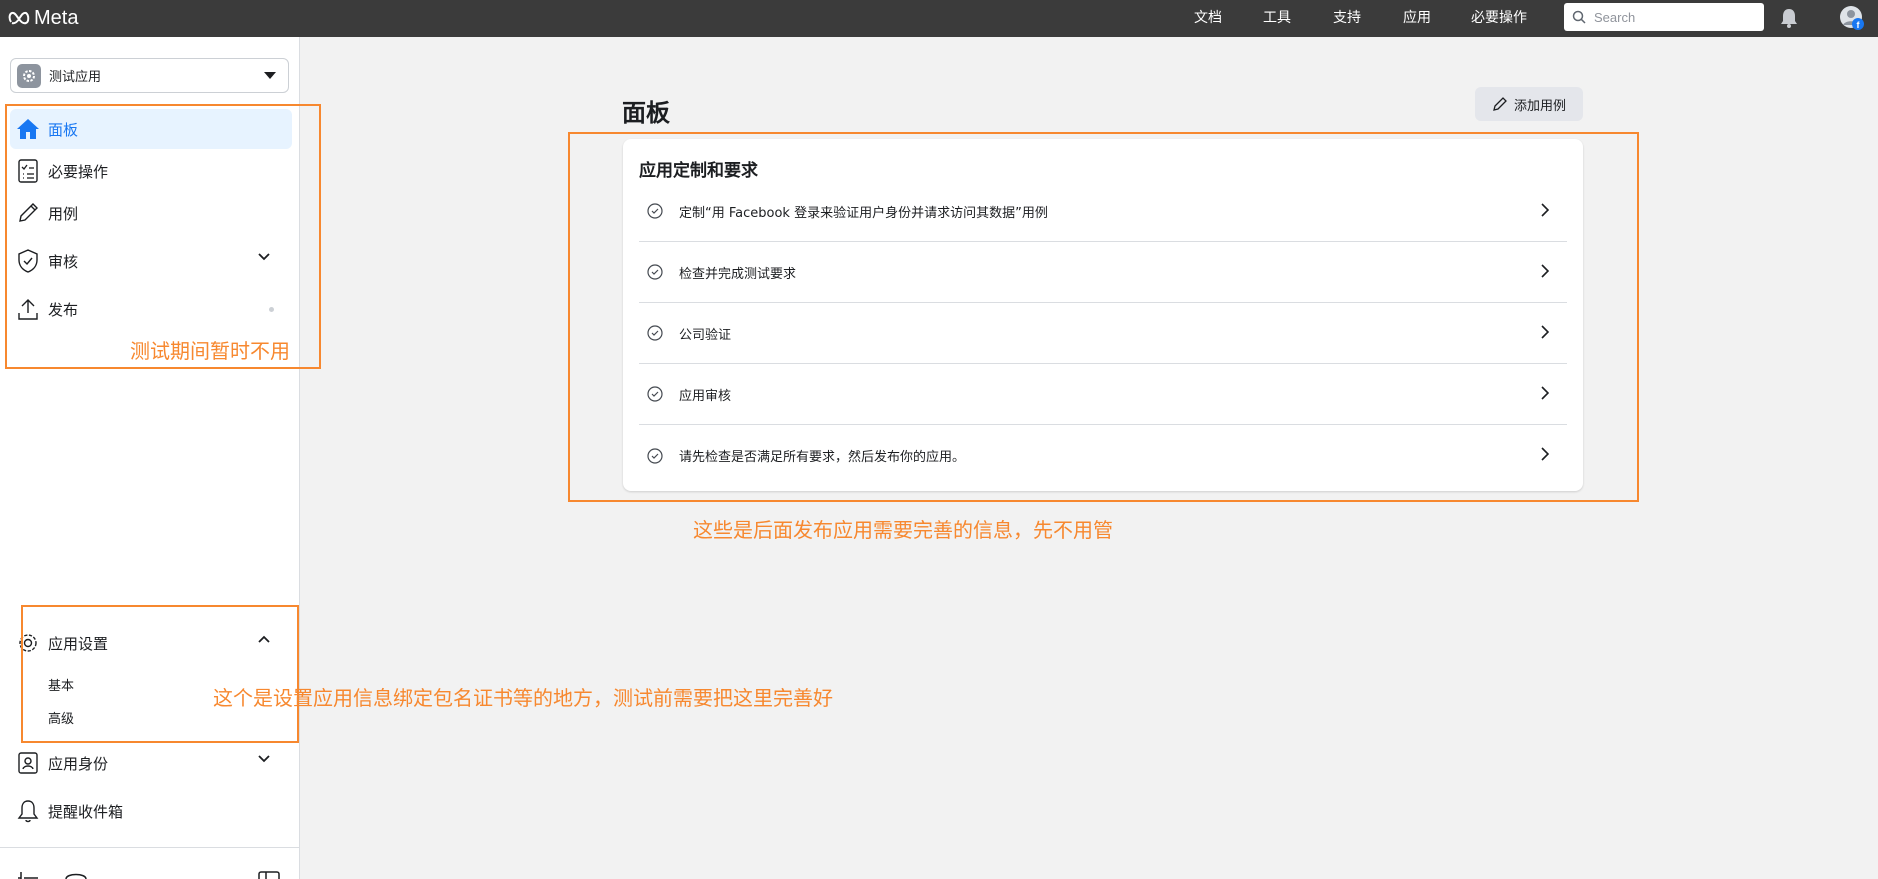 Image resolution: width=1878 pixels, height=879 pixels. What do you see at coordinates (646, 113) in the screenshot?
I see `page-title: 面板` at bounding box center [646, 113].